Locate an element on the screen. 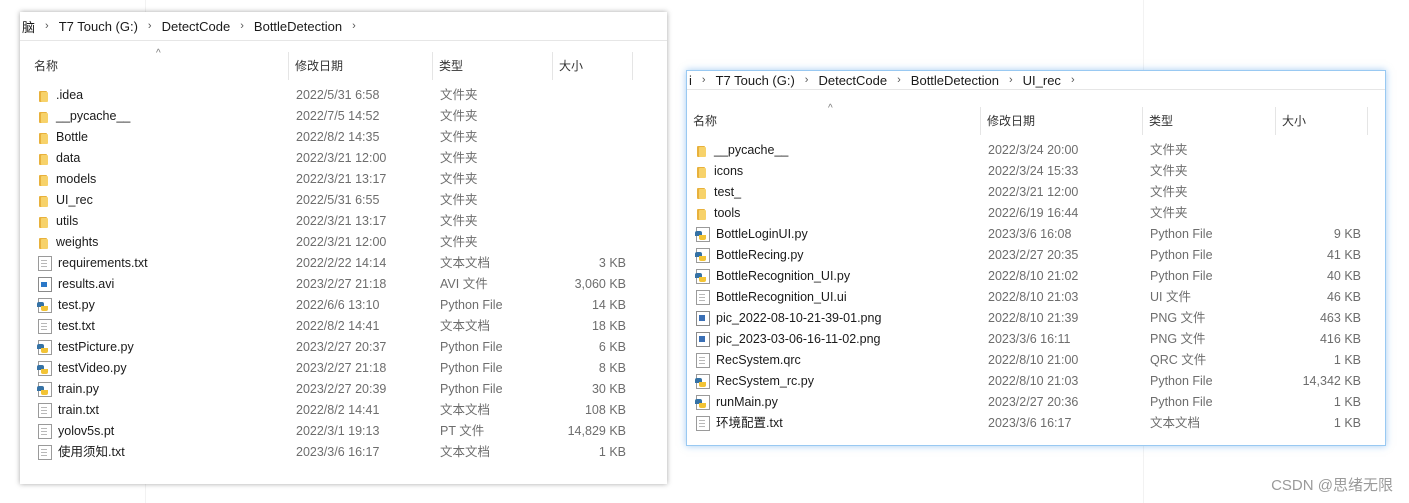 The image size is (1409, 503). file-date: 2022/3/21 12:00 is located at coordinates (1033, 192).